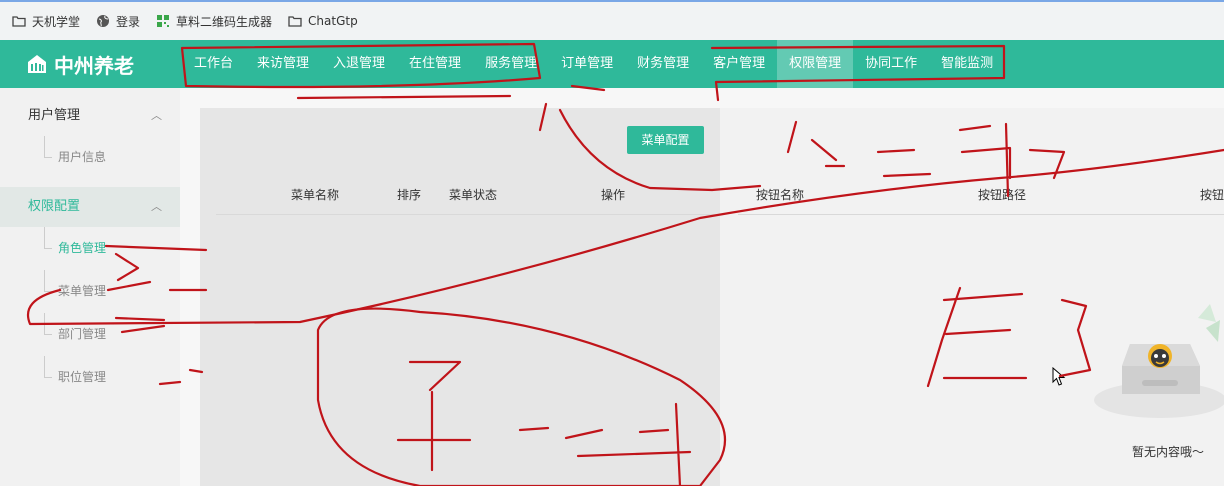  I want to click on building-icon, so click(37, 64).